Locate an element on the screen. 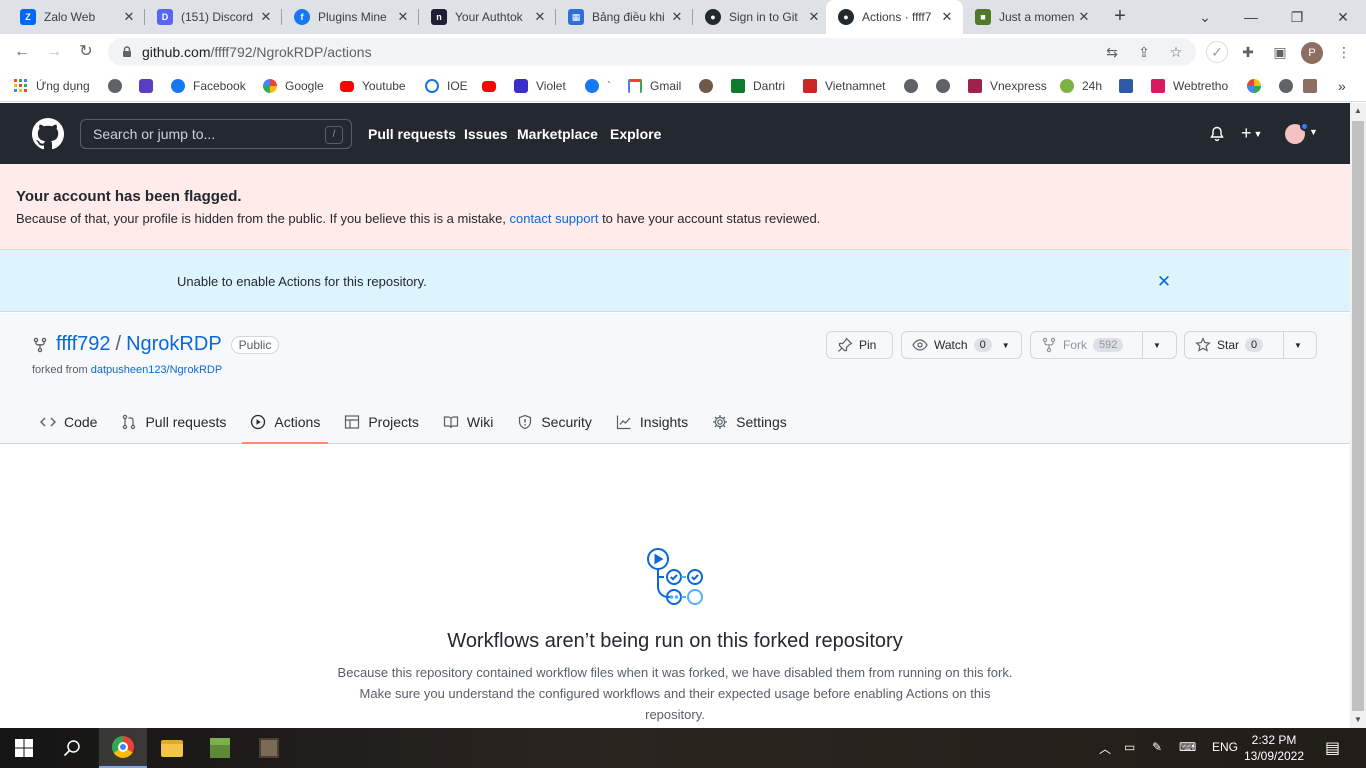 The image size is (1366, 768). bookmark-vnexpress: Vnexpress is located at coordinates (1007, 86).